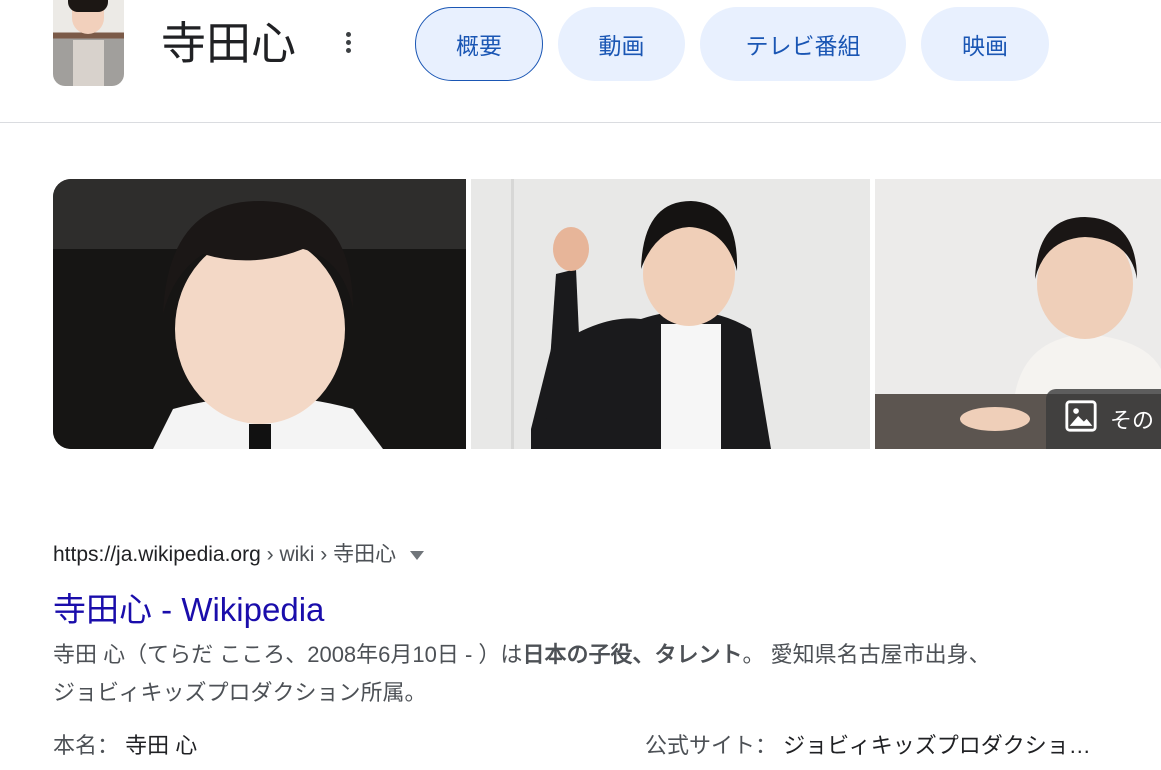  What do you see at coordinates (229, 43) in the screenshot?
I see `entity-title: 寺田心` at bounding box center [229, 43].